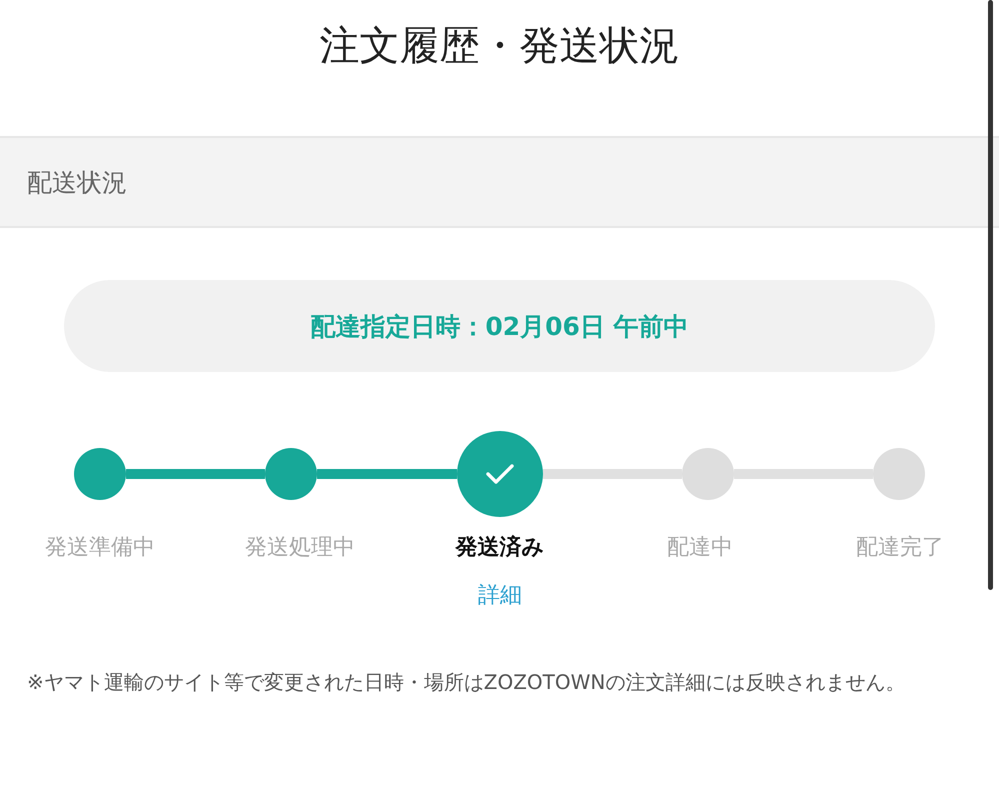 This screenshot has width=999, height=785. I want to click on note-text: ※ヤマト運輸のサイト等で変更された日時・場所はZOZOTOWNの注文詳細には反映されません。, so click(466, 682).